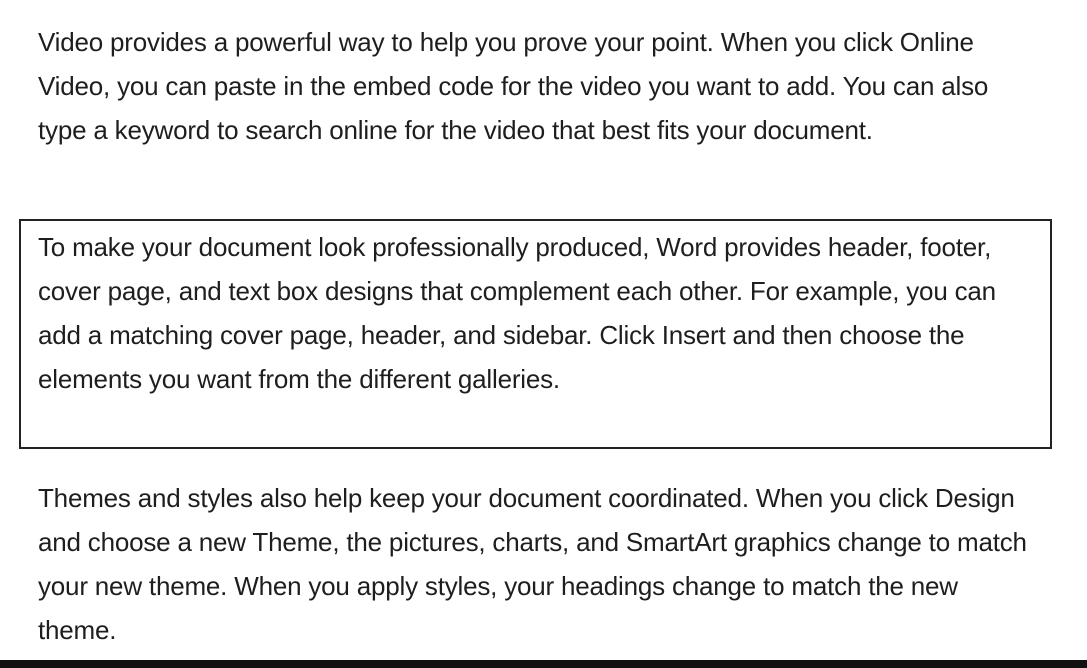  I want to click on page-bottom-edge, so click(543, 664).